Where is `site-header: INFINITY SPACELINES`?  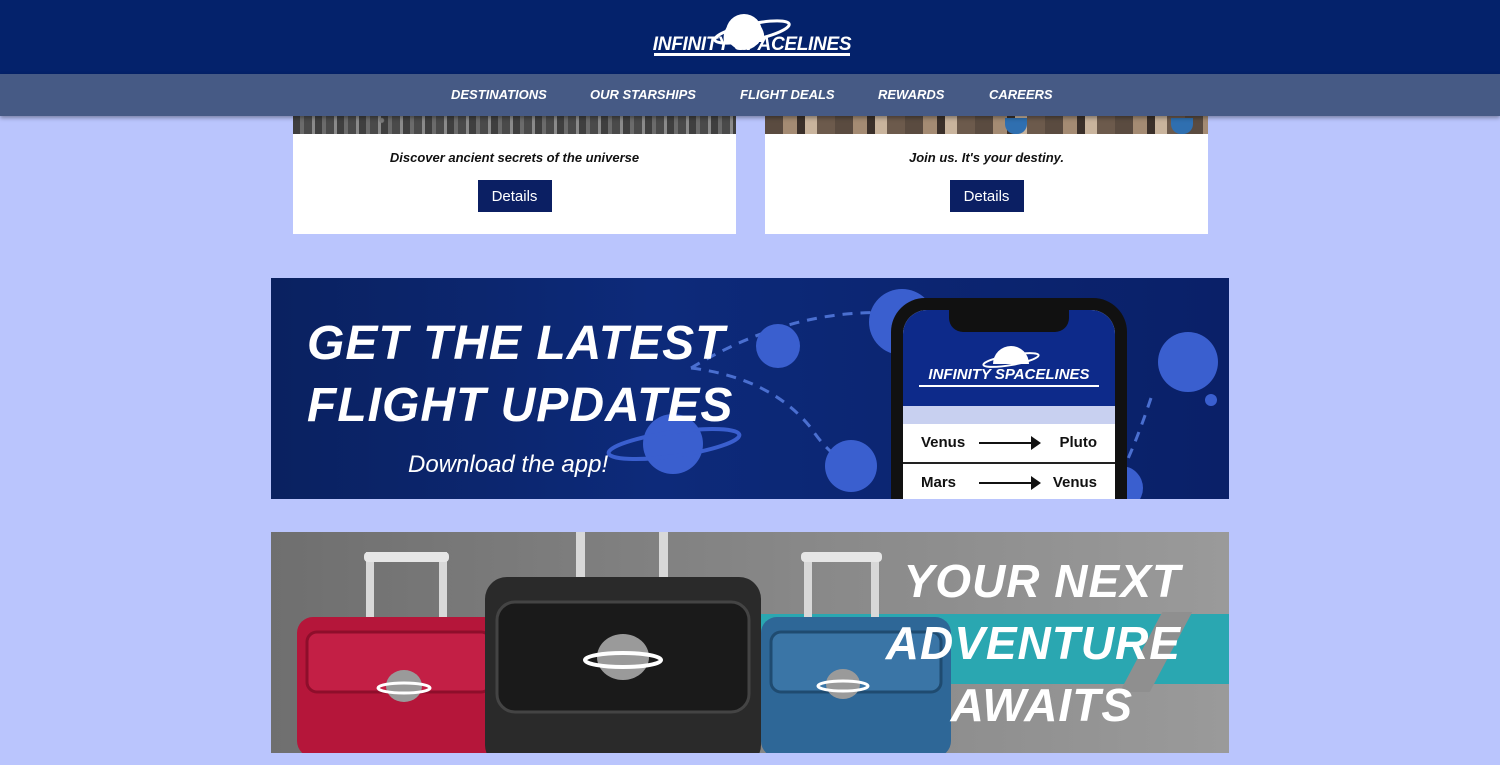
site-header: INFINITY SPACELINES is located at coordinates (750, 37).